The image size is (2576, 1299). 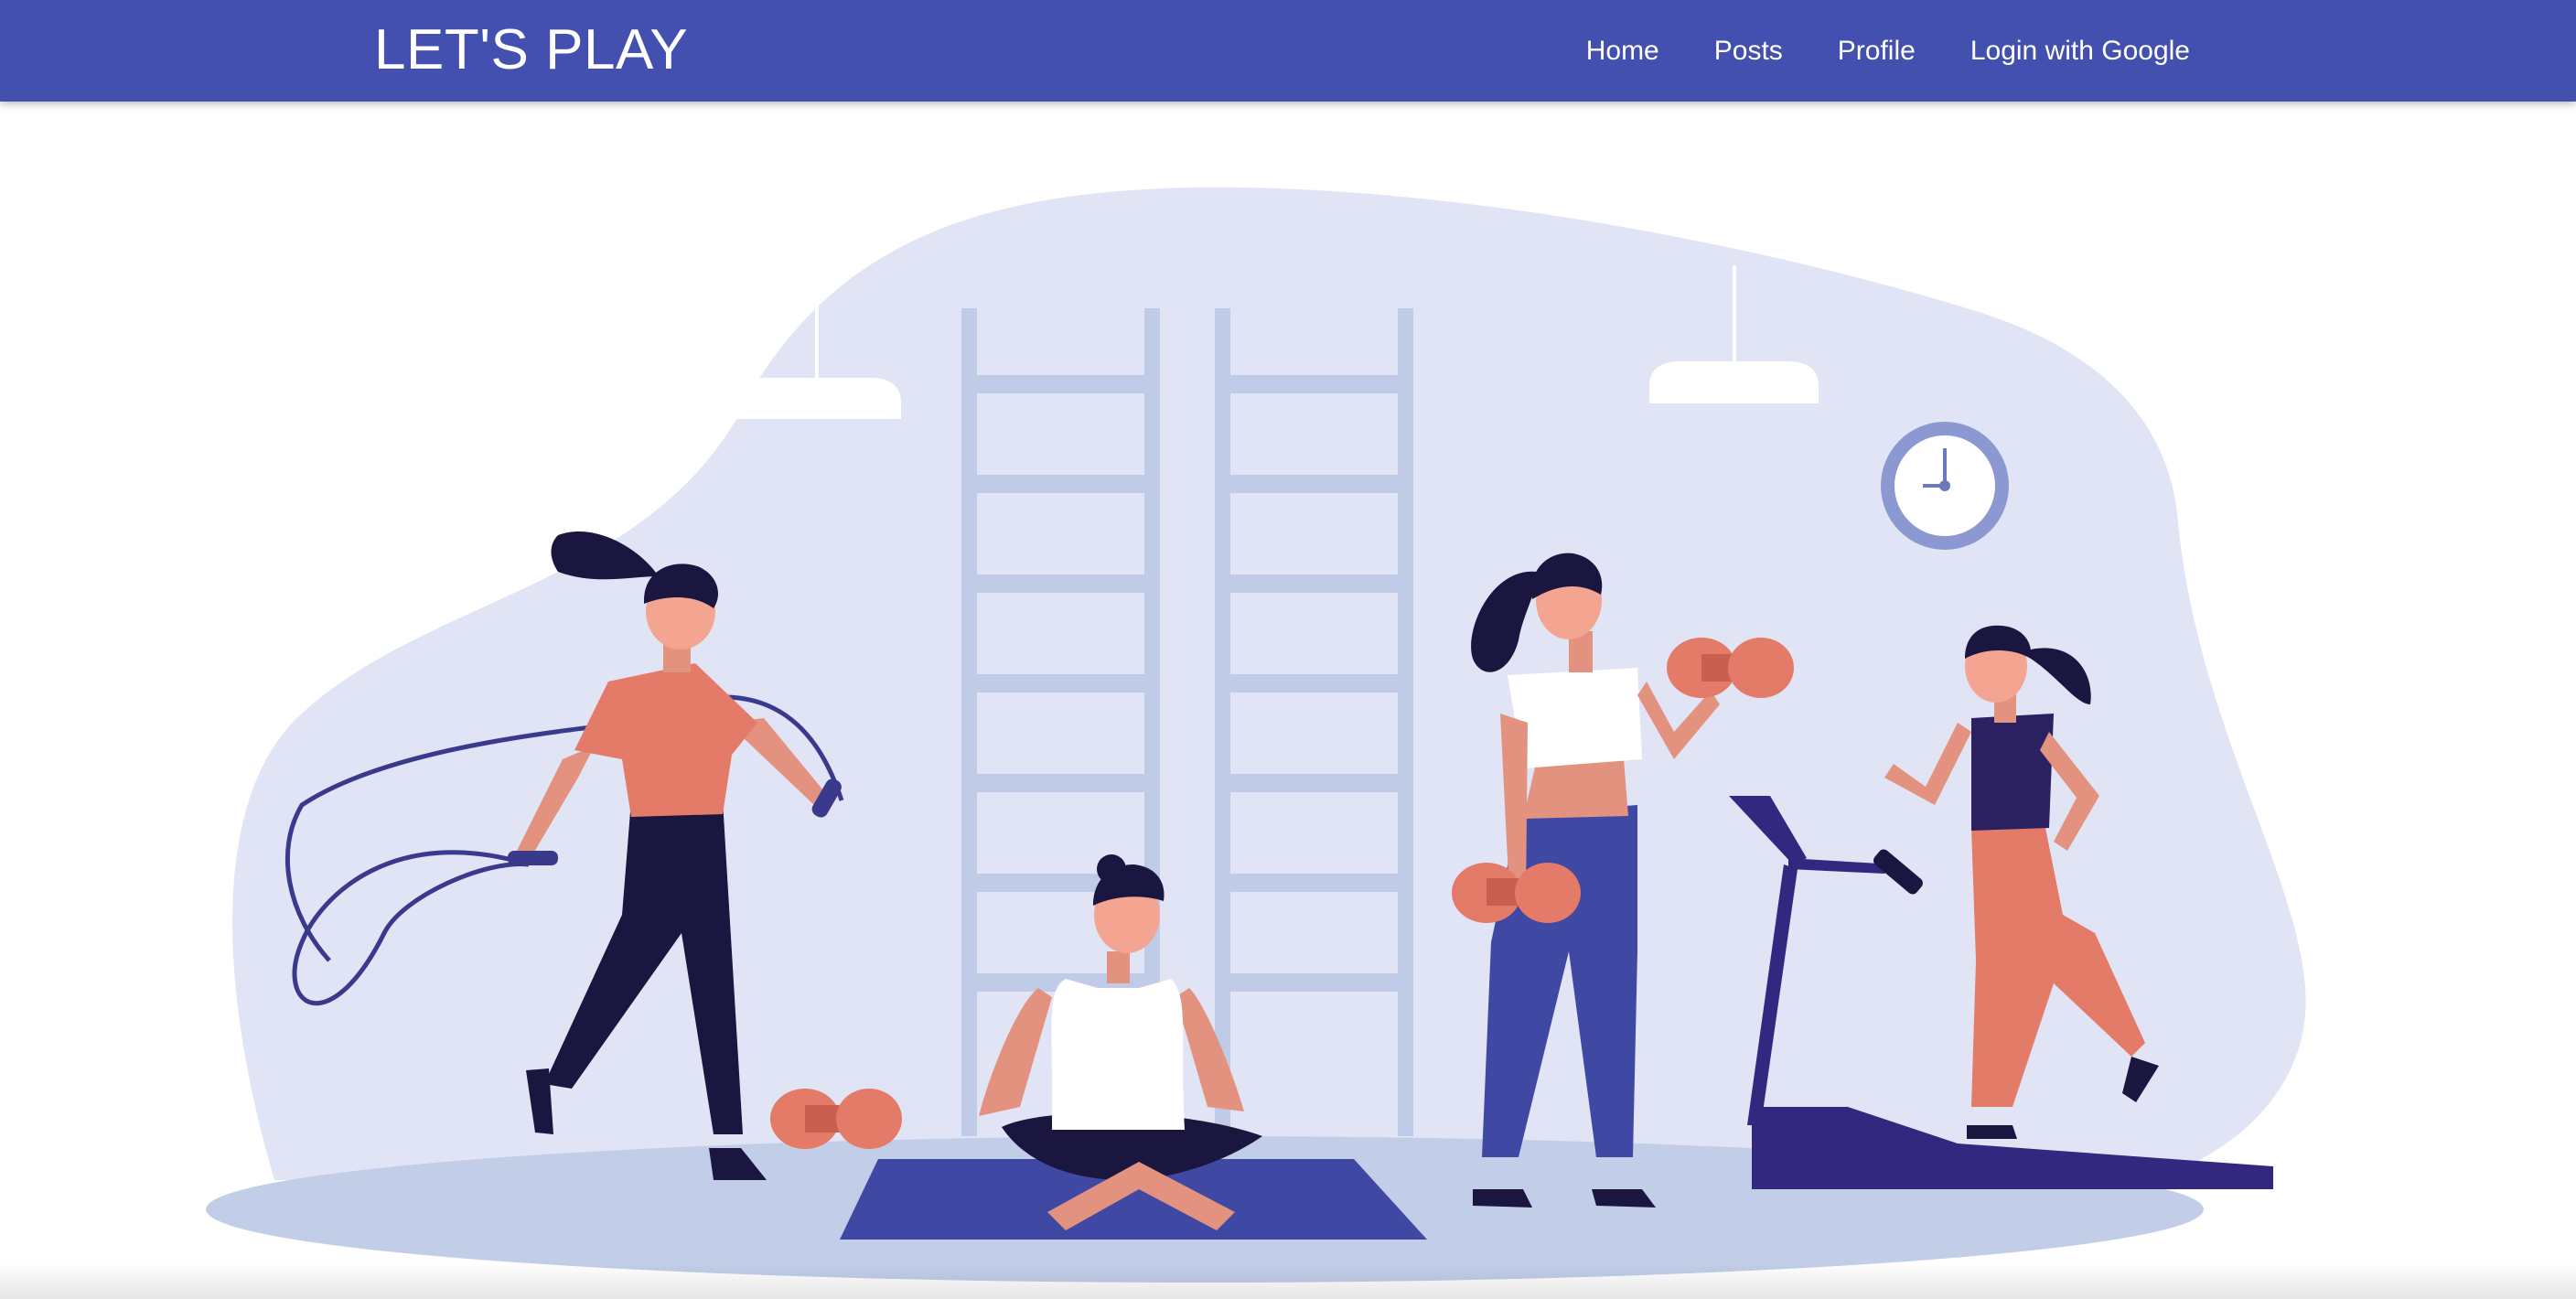 What do you see at coordinates (1877, 51) in the screenshot?
I see `nav-link-profile: Profile` at bounding box center [1877, 51].